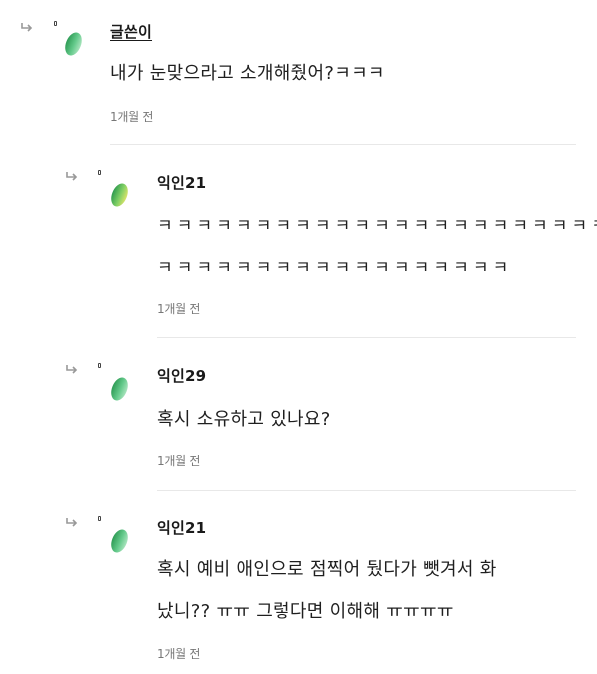  Describe the element at coordinates (327, 569) in the screenshot. I see `comment-text: 혹시 예비 애인으로 점찍어 뒀다가 뺏겨서 화` at that location.